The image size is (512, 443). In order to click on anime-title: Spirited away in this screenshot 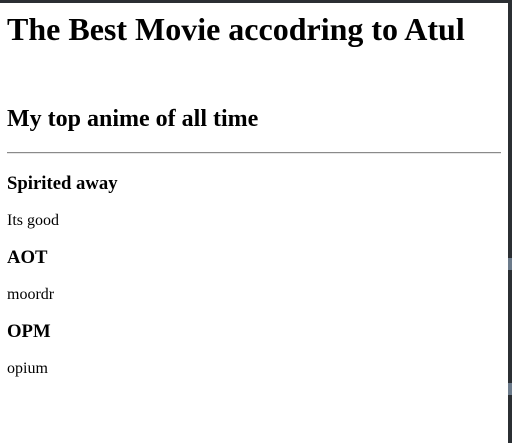, I will do `click(62, 183)`.